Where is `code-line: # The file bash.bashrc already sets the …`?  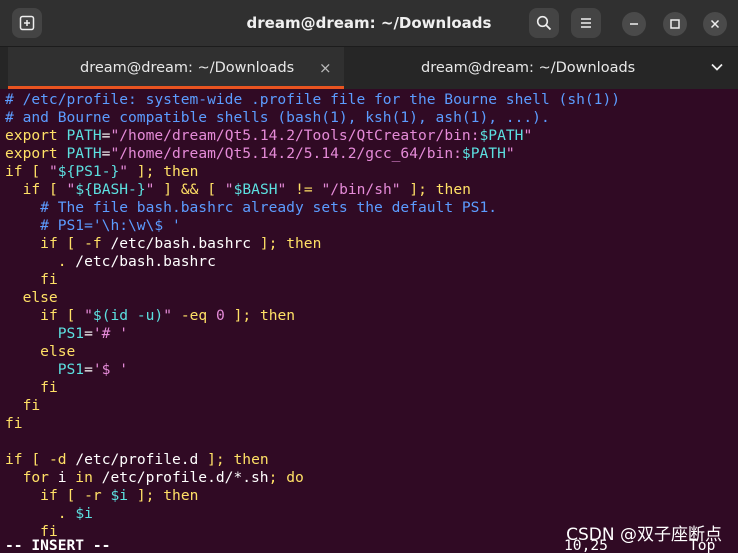 code-line: # The file bash.bashrc already sets the … is located at coordinates (251, 208).